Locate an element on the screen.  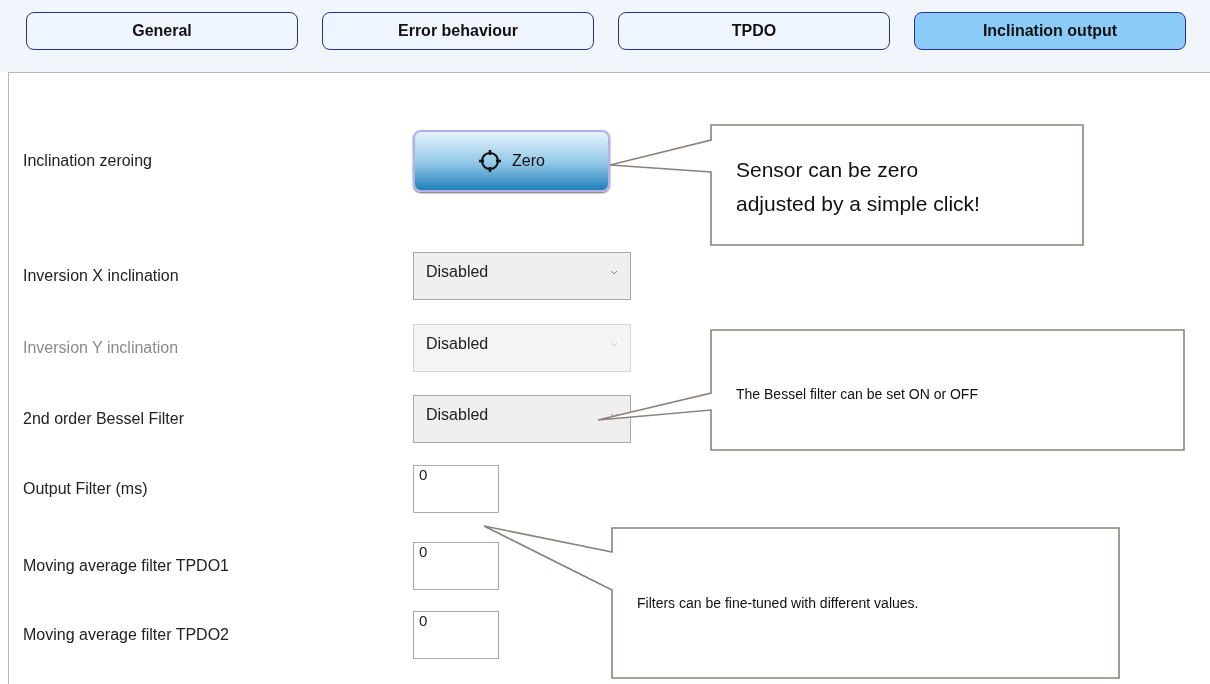
setting-label: Inclination zeroing is located at coordinates (87, 161).